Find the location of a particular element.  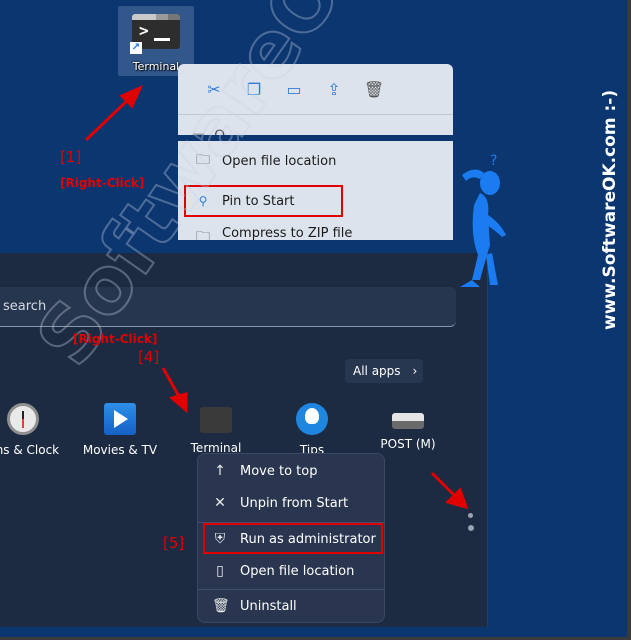

menu-item-move-to-top: ↑ Move to top is located at coordinates (292, 471).